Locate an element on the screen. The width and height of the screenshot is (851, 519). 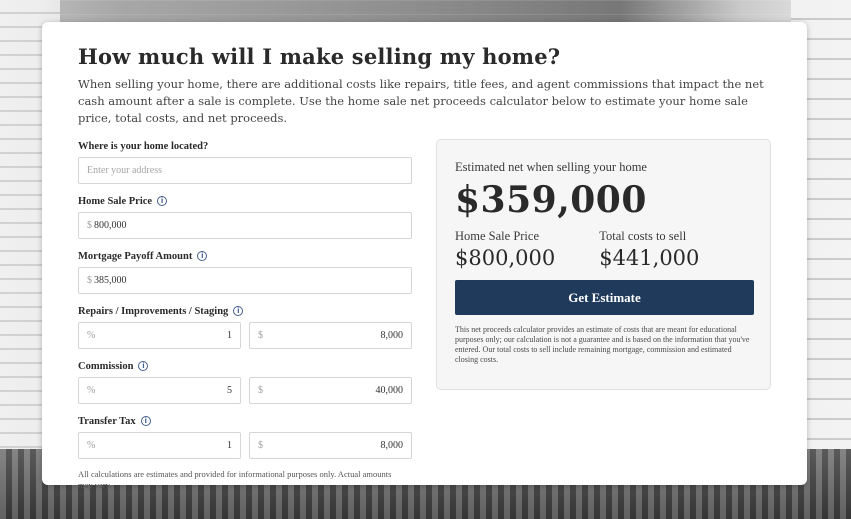
repairs-percent-value: 1 is located at coordinates (229, 335).